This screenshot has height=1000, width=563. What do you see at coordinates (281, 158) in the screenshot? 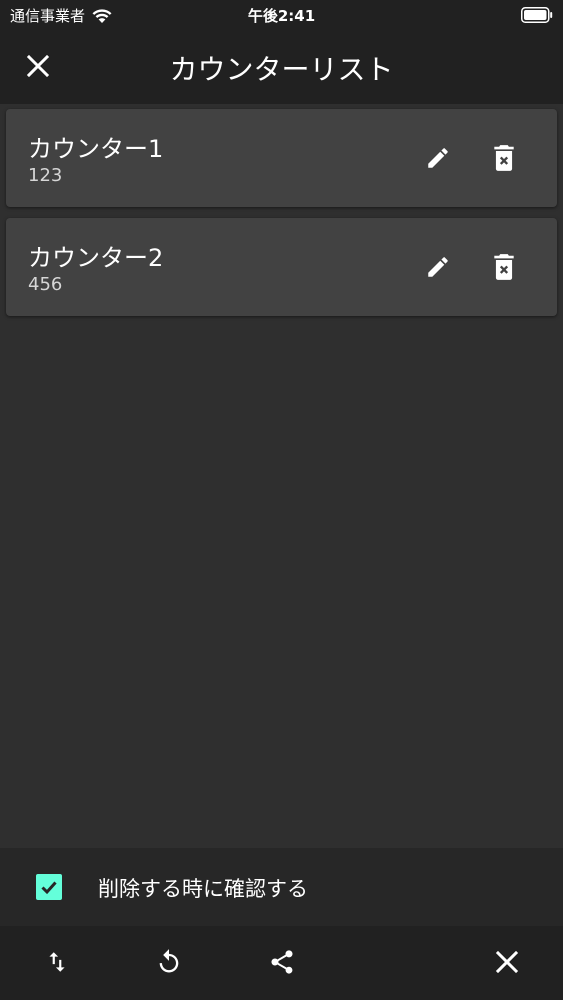
I see `counter-card: カウンター1 123` at bounding box center [281, 158].